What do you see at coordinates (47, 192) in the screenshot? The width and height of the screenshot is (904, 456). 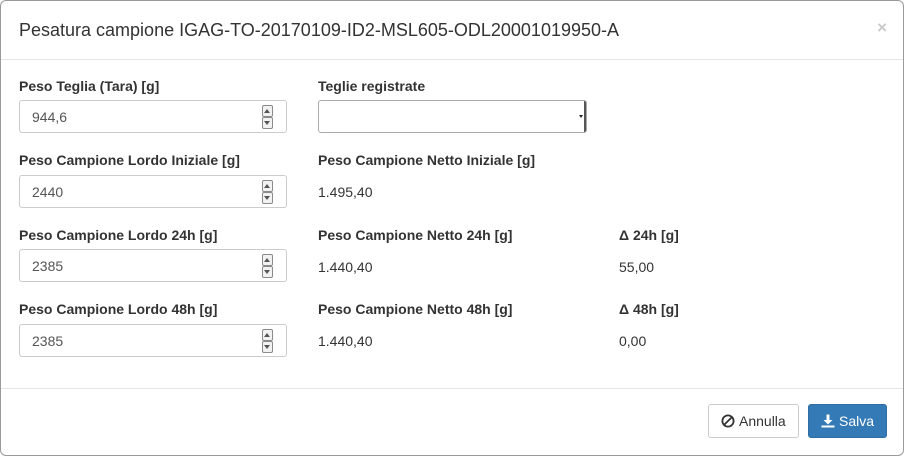 I see `lordo-iniziale-value: 2440` at bounding box center [47, 192].